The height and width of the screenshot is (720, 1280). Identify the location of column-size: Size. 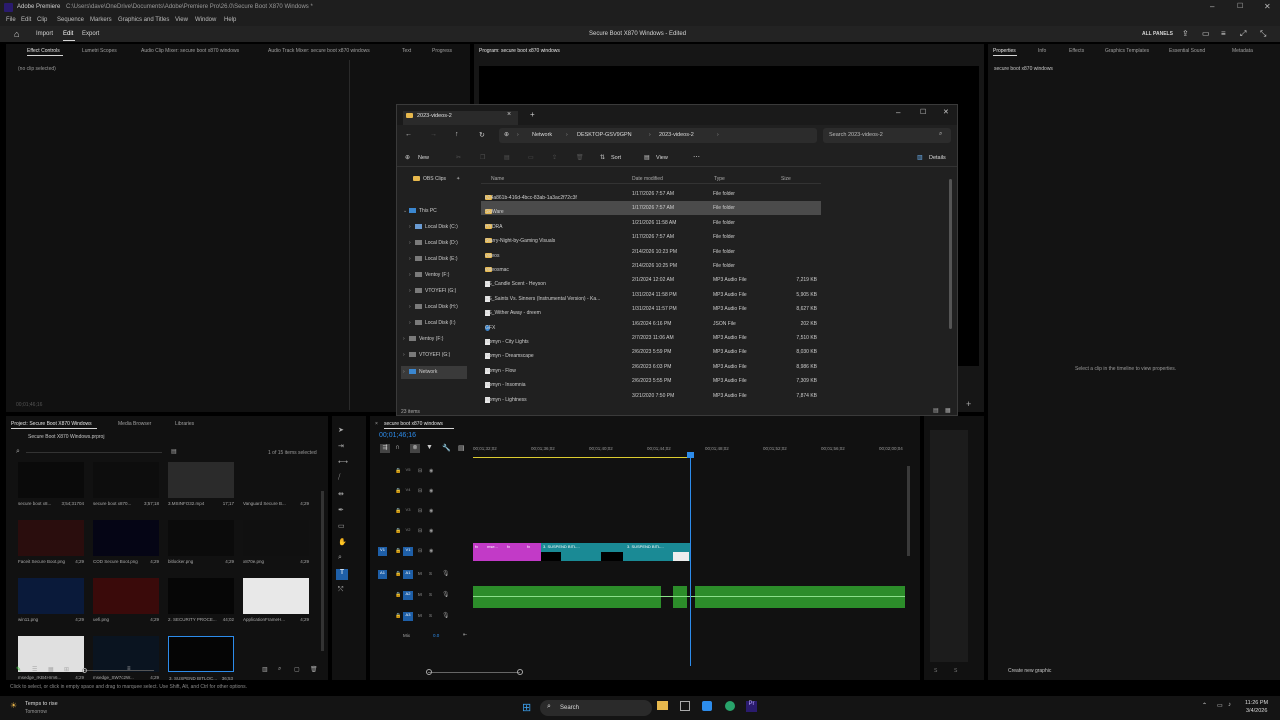
(786, 179).